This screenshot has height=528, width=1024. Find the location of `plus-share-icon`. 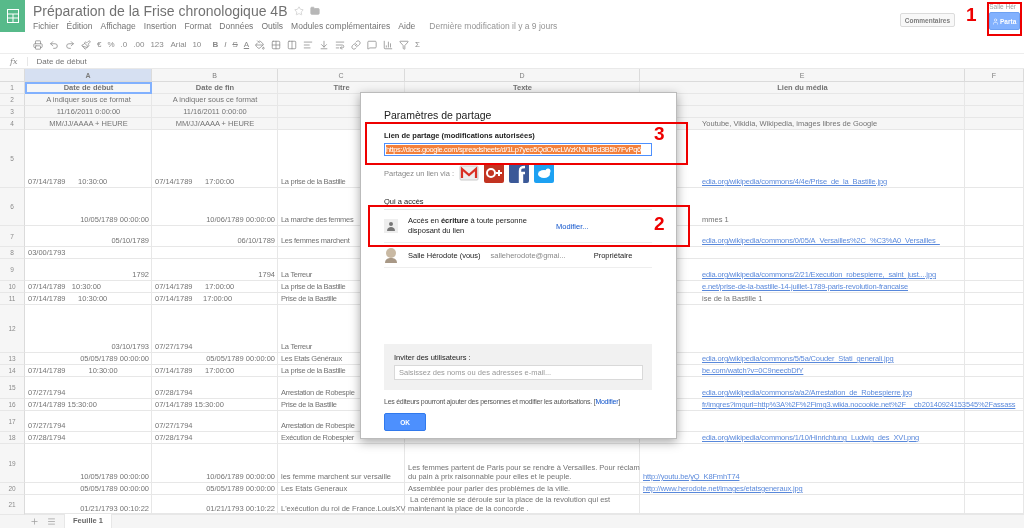

plus-share-icon is located at coordinates (494, 173).